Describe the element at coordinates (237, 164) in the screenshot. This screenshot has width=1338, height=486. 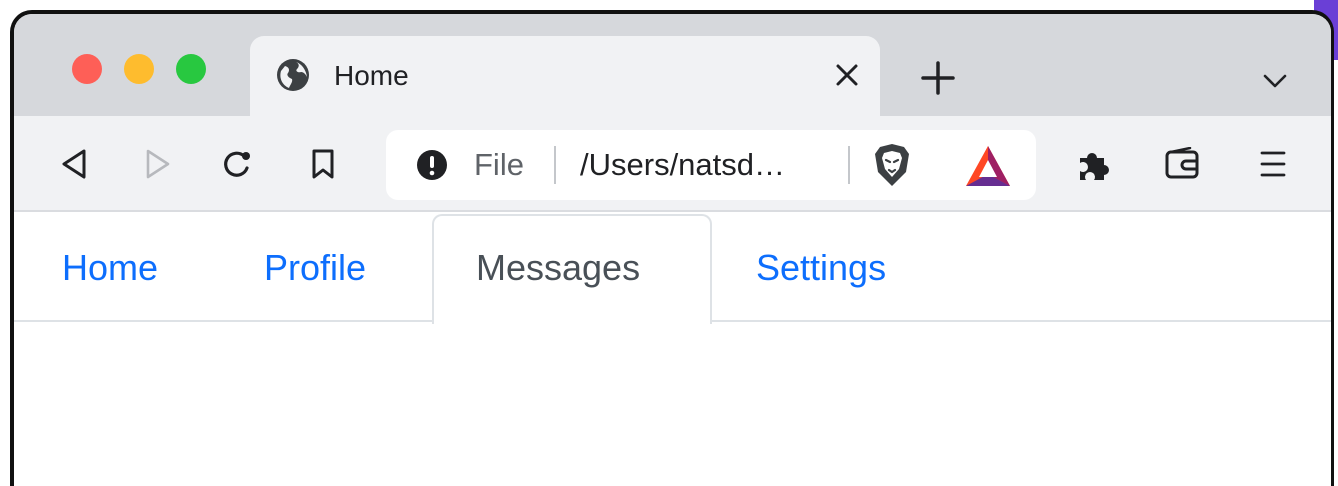
I see `reload-icon` at that location.